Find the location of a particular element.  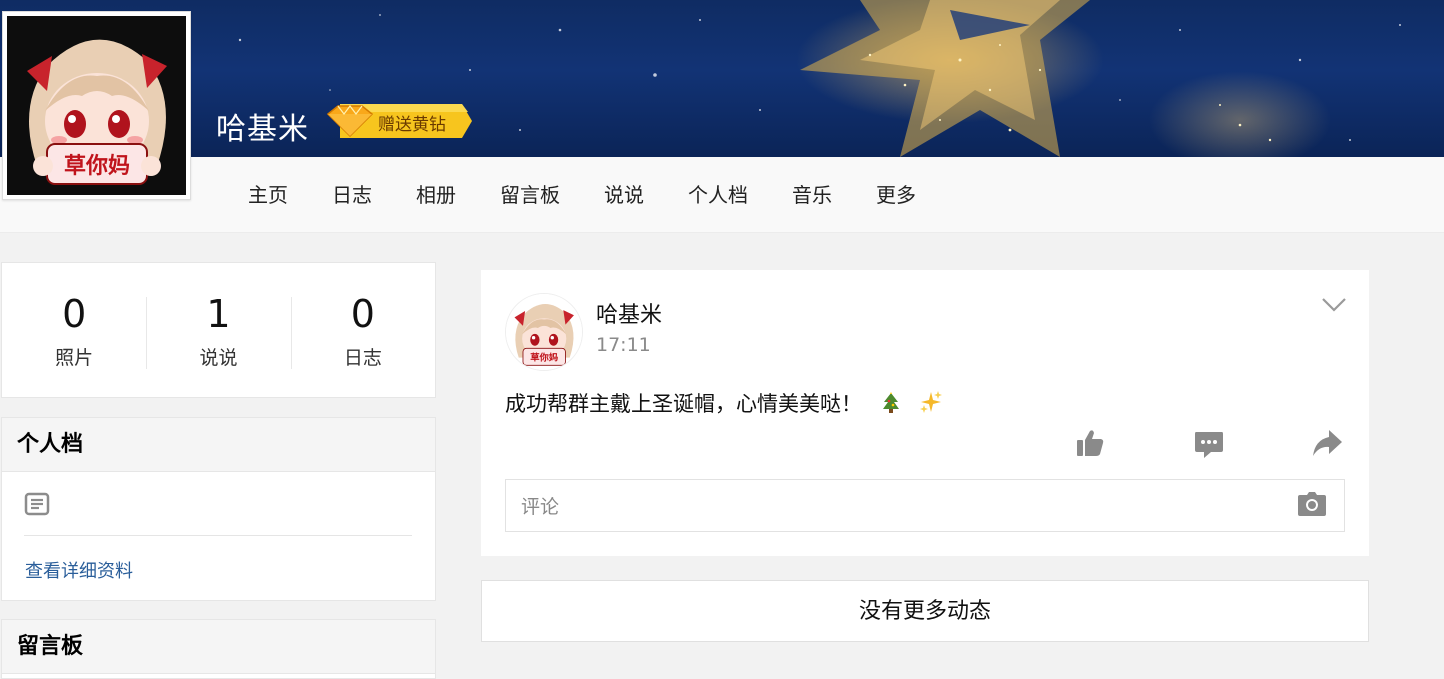

guestbook-card: 留言板 is located at coordinates (218, 649).